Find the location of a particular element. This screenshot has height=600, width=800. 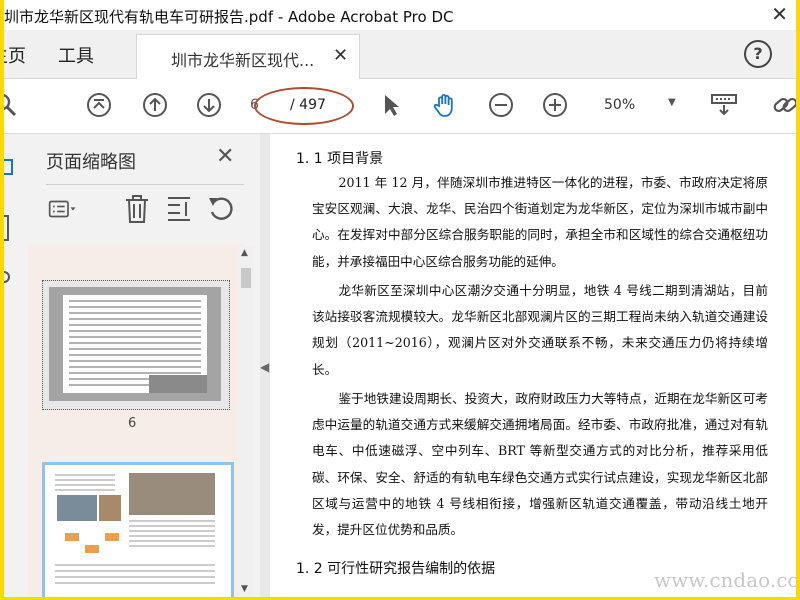

keyboard-download-icon is located at coordinates (724, 105).